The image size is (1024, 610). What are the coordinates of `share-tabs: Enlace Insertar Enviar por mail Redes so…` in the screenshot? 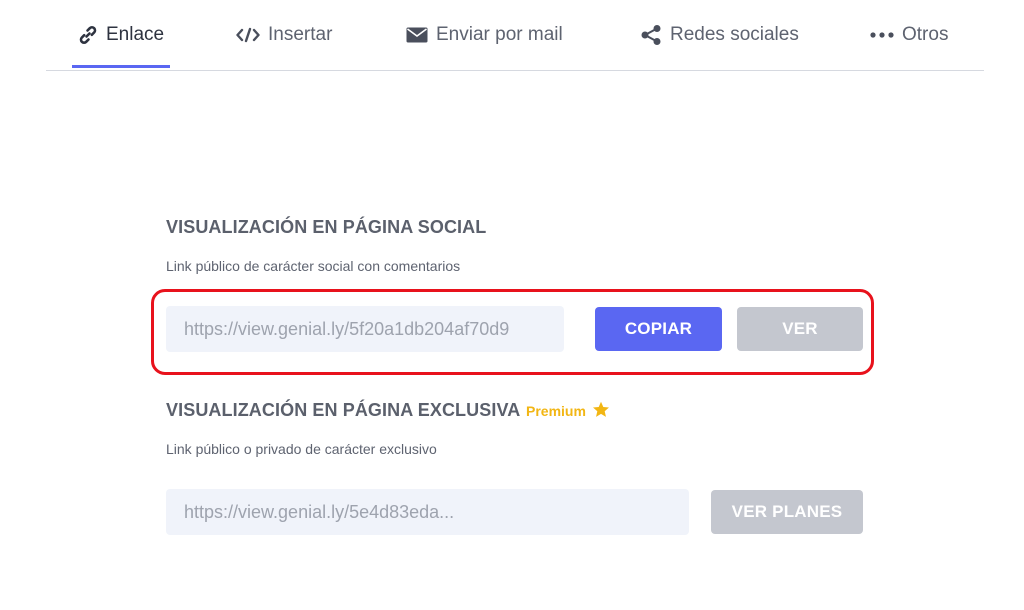 It's located at (515, 35).